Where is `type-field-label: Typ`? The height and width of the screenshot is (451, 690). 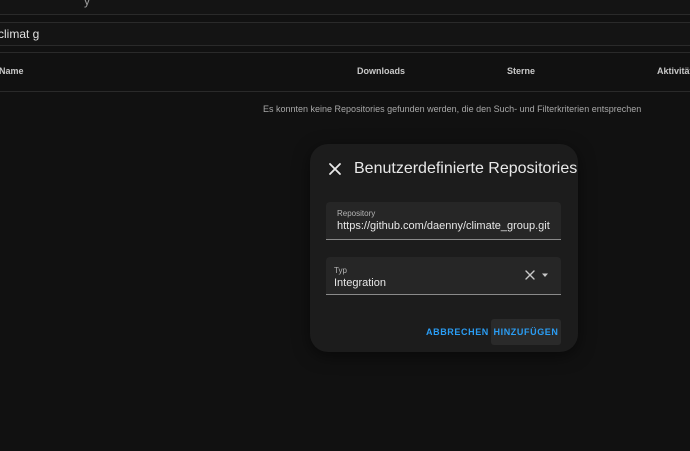 type-field-label: Typ is located at coordinates (340, 270).